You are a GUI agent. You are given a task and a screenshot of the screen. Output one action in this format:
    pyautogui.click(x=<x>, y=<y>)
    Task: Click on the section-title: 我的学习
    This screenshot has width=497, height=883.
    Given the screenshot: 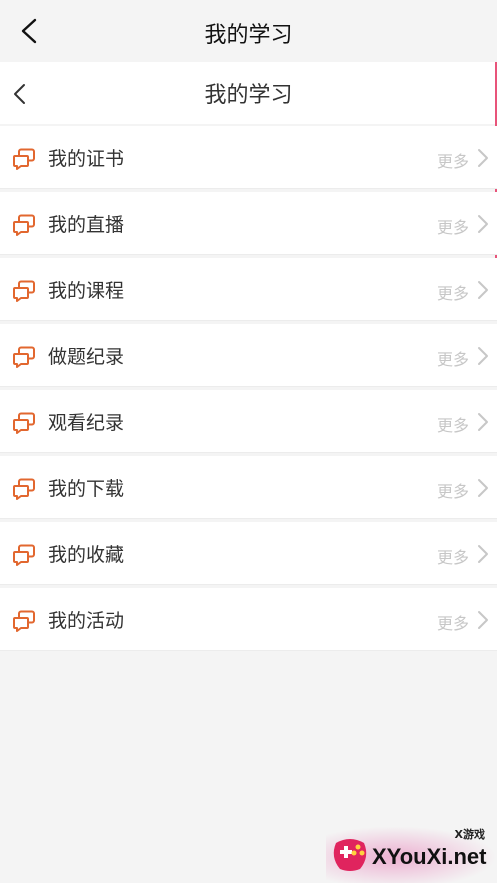 What is the action you would take?
    pyautogui.click(x=248, y=95)
    